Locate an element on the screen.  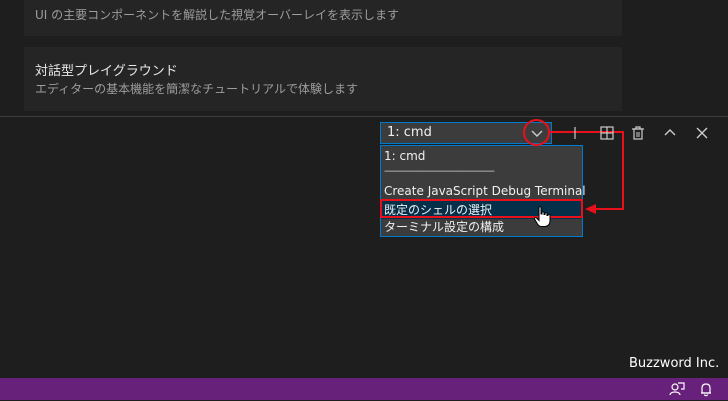
bell-icon is located at coordinates (706, 389).